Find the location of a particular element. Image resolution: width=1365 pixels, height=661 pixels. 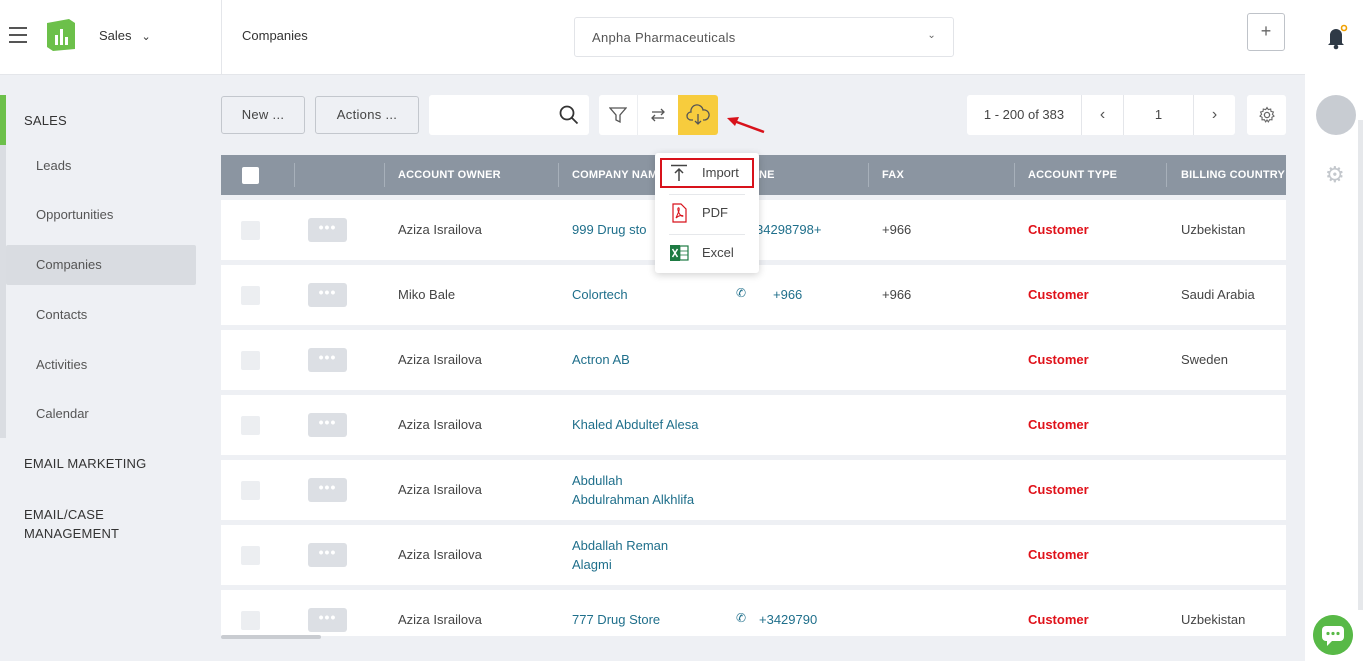

prev-page-button: ‹ is located at coordinates (1103, 115).